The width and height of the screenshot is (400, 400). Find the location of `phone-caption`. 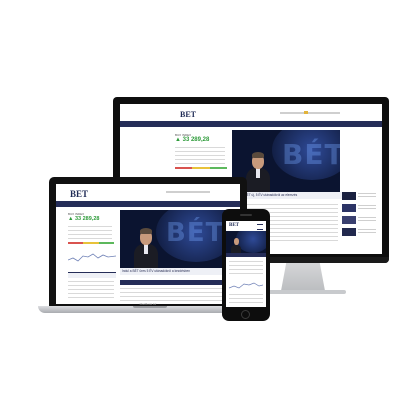

phone-caption is located at coordinates (246, 255).